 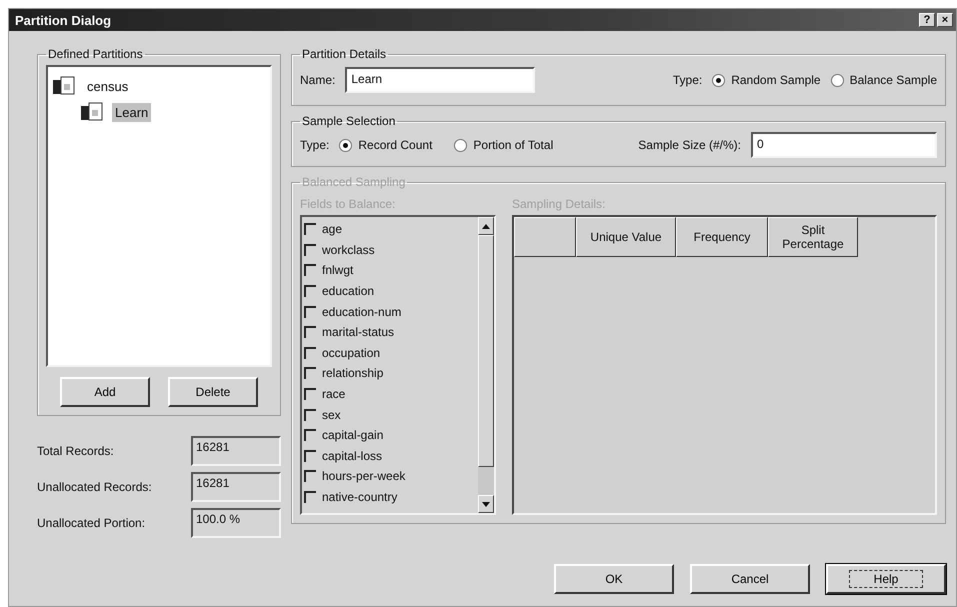 I want to click on group-title: Balanced Sampling, so click(x=353, y=182).